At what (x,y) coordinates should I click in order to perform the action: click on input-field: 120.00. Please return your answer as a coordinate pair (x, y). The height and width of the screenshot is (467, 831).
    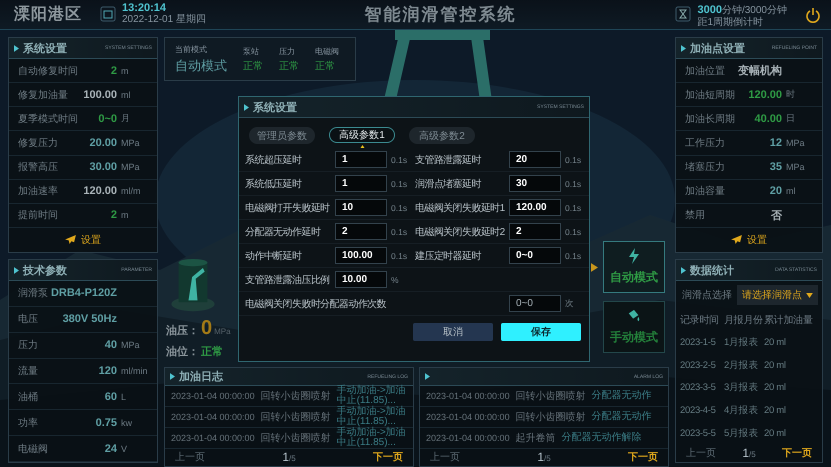
    Looking at the image, I should click on (535, 207).